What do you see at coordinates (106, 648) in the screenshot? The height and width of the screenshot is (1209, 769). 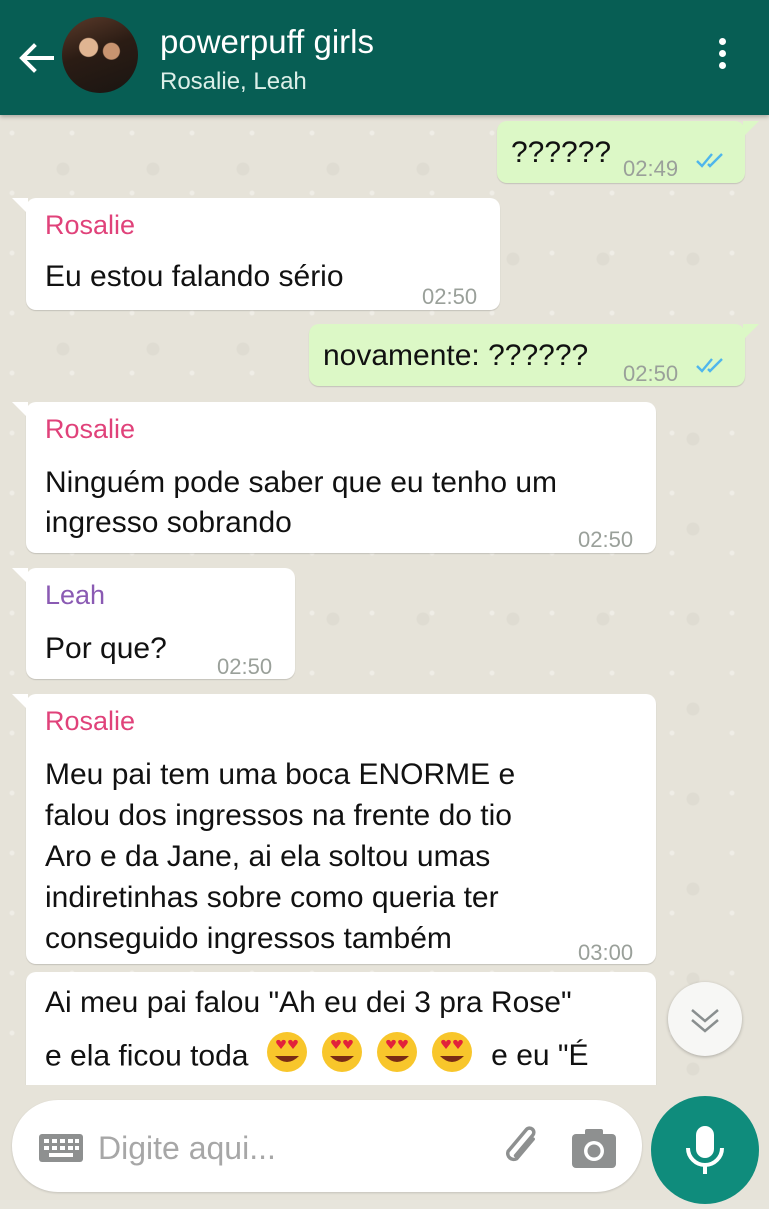 I see `message-text: Por que?` at bounding box center [106, 648].